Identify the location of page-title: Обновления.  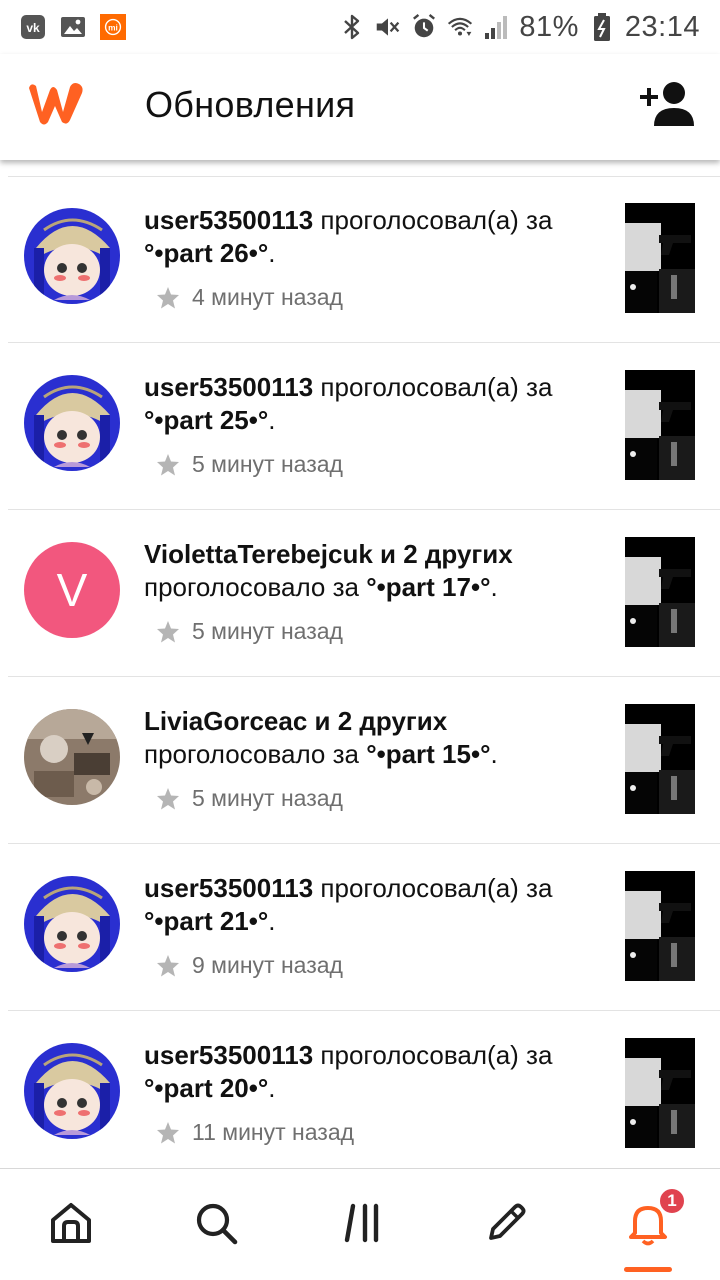
(250, 104).